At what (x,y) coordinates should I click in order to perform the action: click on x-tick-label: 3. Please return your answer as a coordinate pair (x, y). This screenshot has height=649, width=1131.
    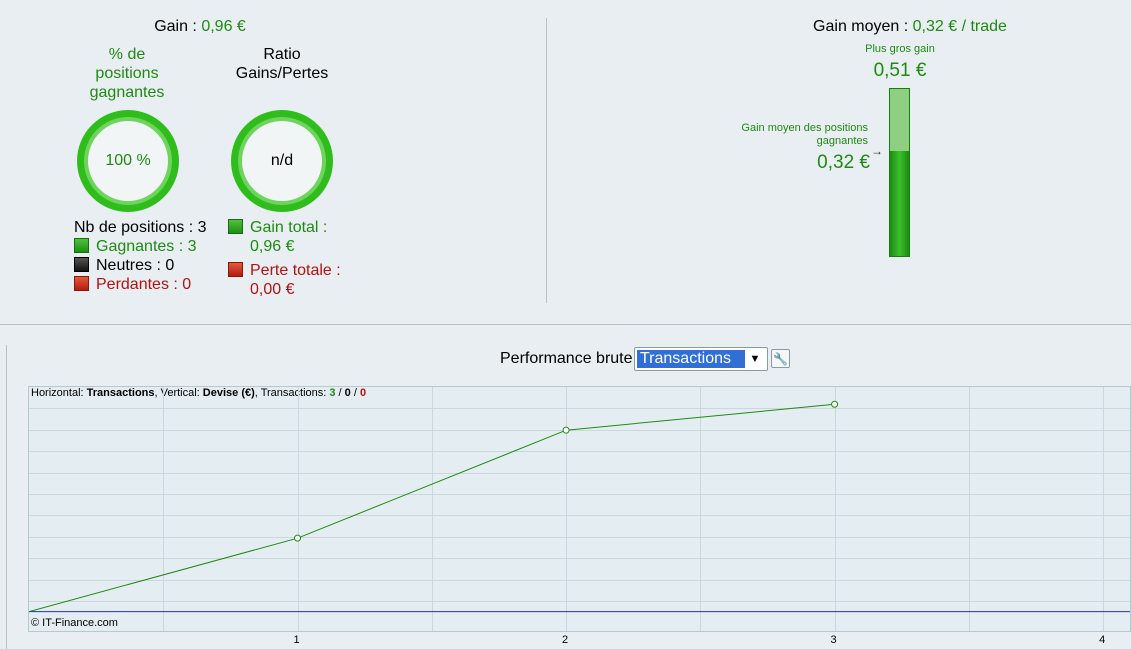
    Looking at the image, I should click on (833, 640).